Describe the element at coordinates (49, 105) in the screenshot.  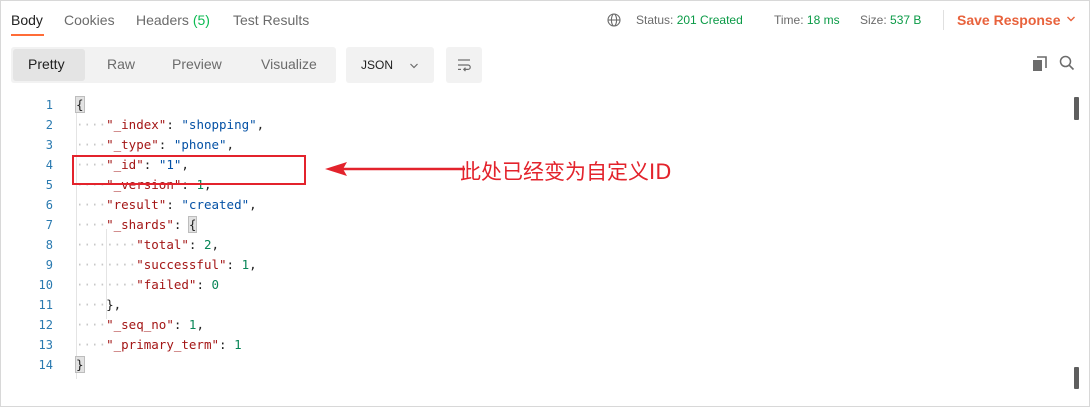
I see `line-number: 1` at that location.